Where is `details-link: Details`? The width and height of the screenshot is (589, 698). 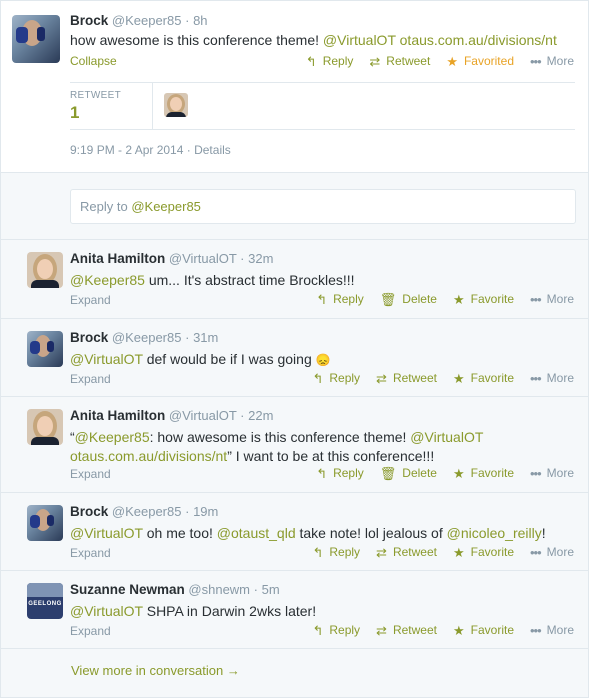
details-link: Details is located at coordinates (212, 150).